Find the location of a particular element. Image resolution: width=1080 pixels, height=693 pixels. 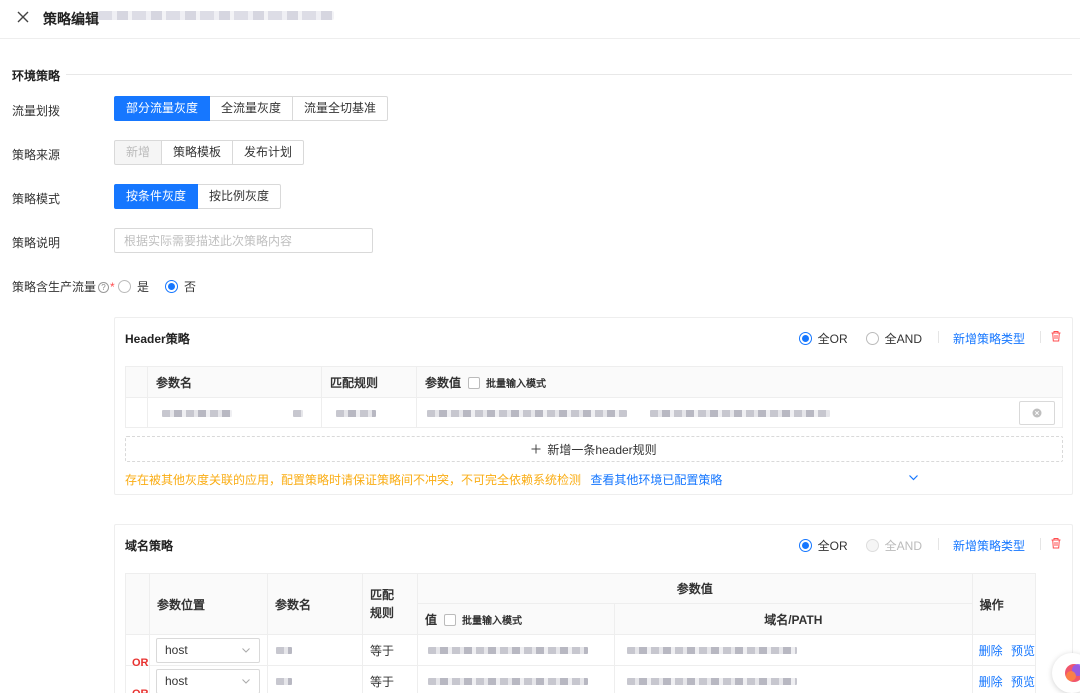

prod-no-label: 否 is located at coordinates (190, 287).